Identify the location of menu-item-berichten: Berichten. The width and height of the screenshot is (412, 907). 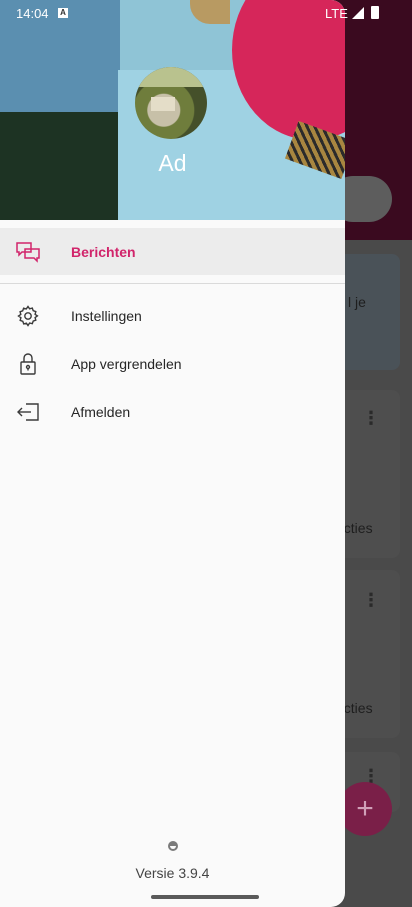
(172, 251).